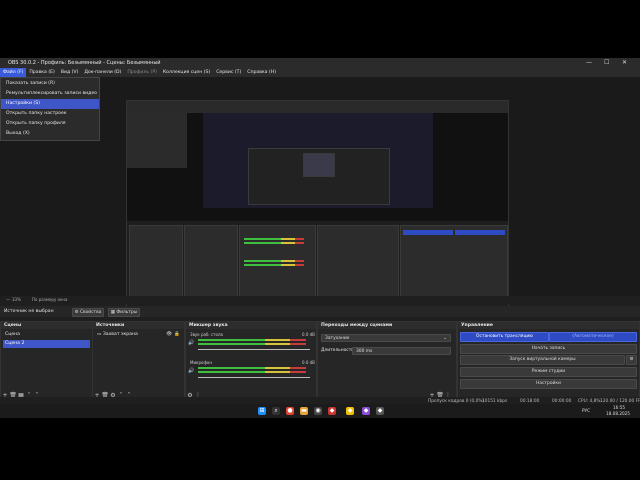  What do you see at coordinates (445, 338) in the screenshot?
I see `chevron-down-icon: ⌄` at bounding box center [445, 338].